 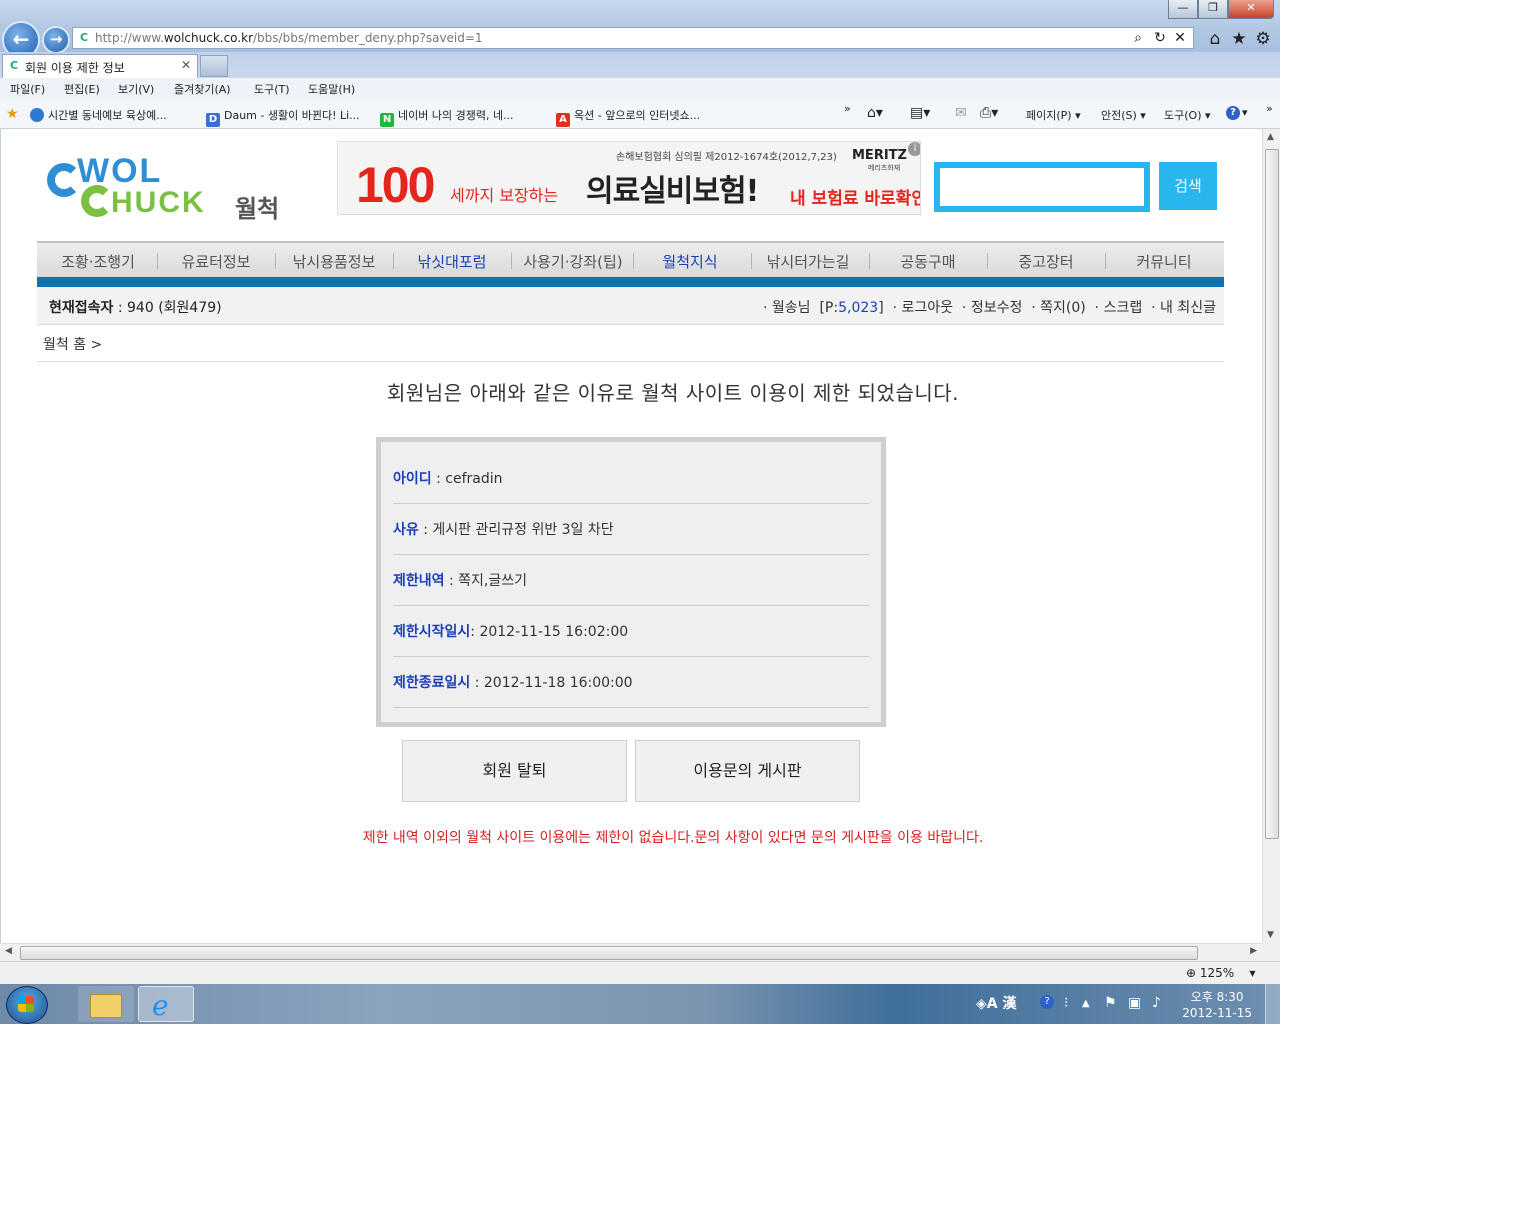 I want to click on forward-button: →, so click(x=56, y=40).